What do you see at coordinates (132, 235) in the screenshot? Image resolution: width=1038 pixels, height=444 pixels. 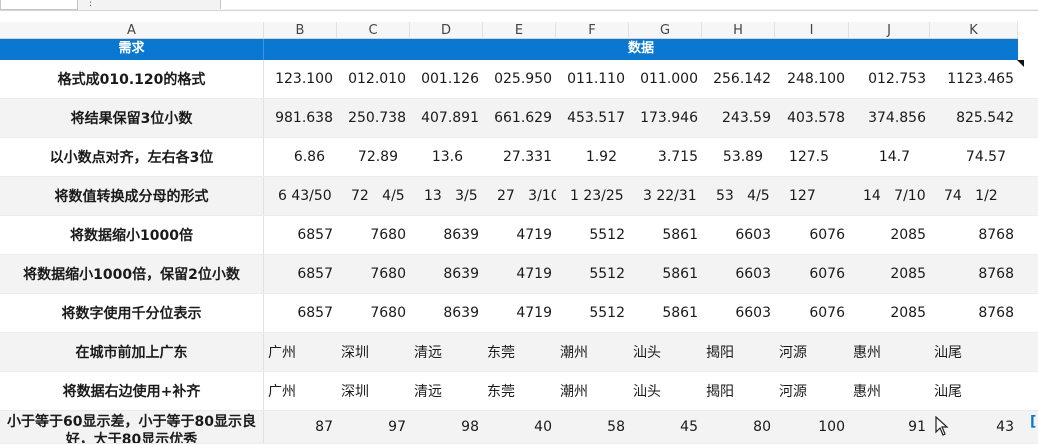 I see `row-label-cell: 将数据缩小1000倍` at bounding box center [132, 235].